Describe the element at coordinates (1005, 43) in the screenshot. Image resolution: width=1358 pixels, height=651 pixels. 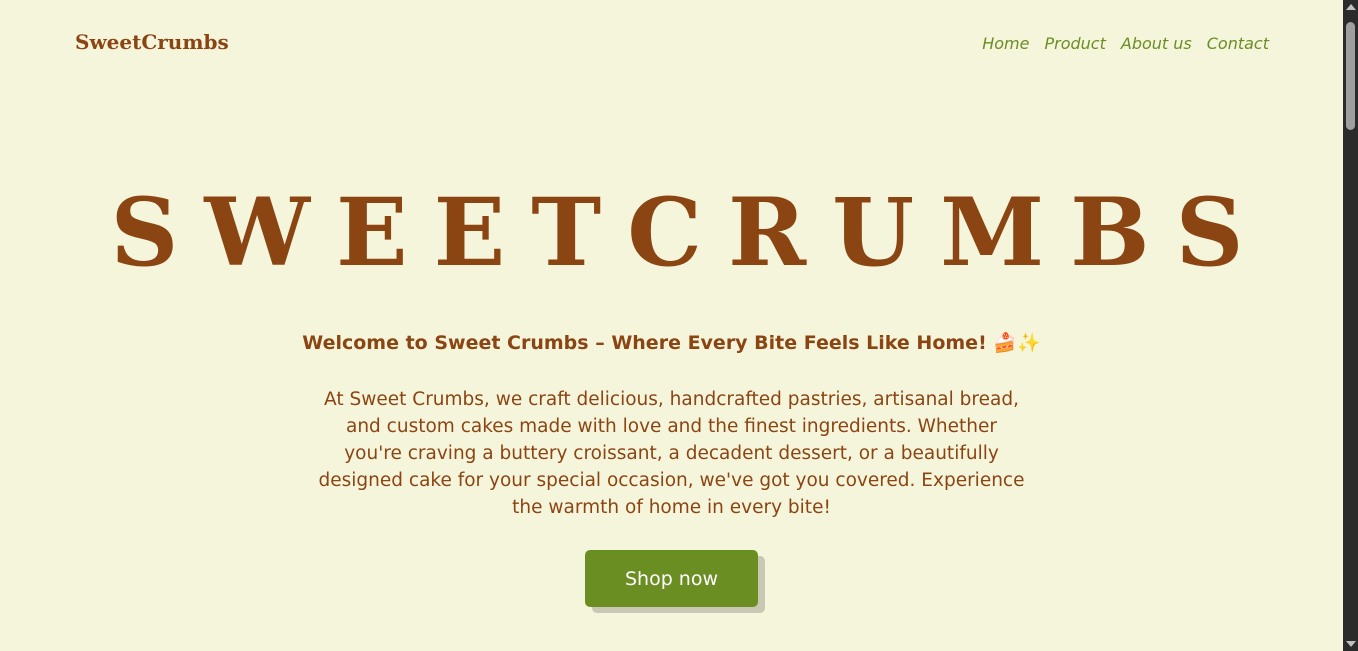
I see `nav-link-home: Home` at that location.